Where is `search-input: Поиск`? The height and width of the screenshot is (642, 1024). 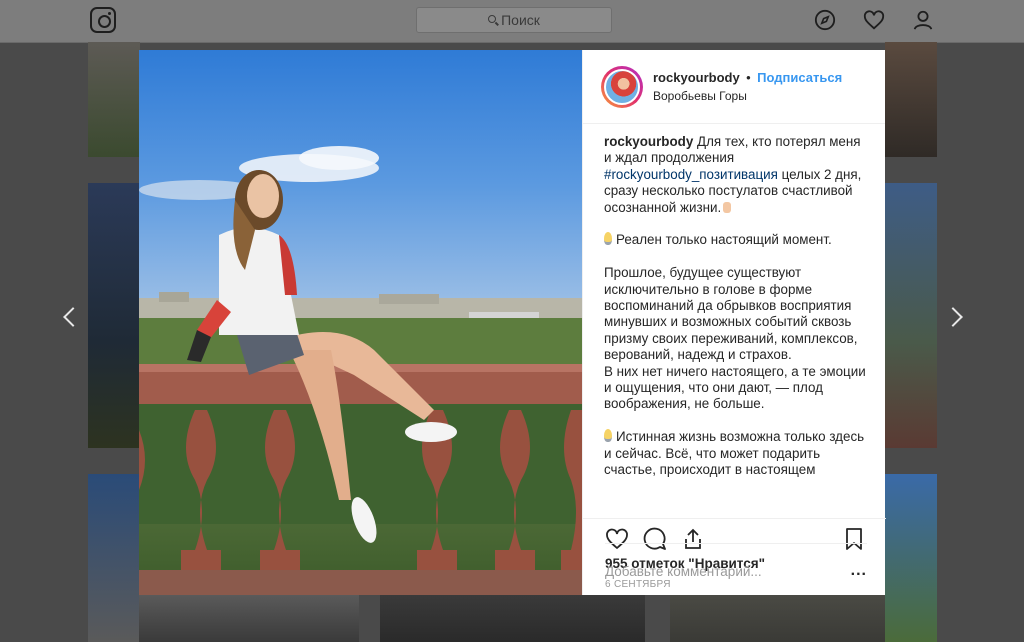
search-input: Поиск is located at coordinates (514, 20).